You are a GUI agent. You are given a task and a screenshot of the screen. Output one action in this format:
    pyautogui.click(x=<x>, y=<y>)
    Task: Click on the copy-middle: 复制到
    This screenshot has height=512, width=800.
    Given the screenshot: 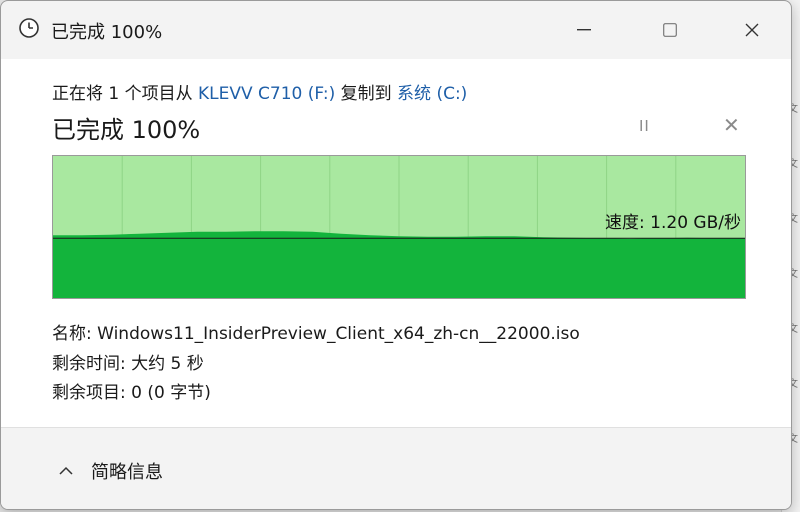 What is the action you would take?
    pyautogui.click(x=366, y=94)
    